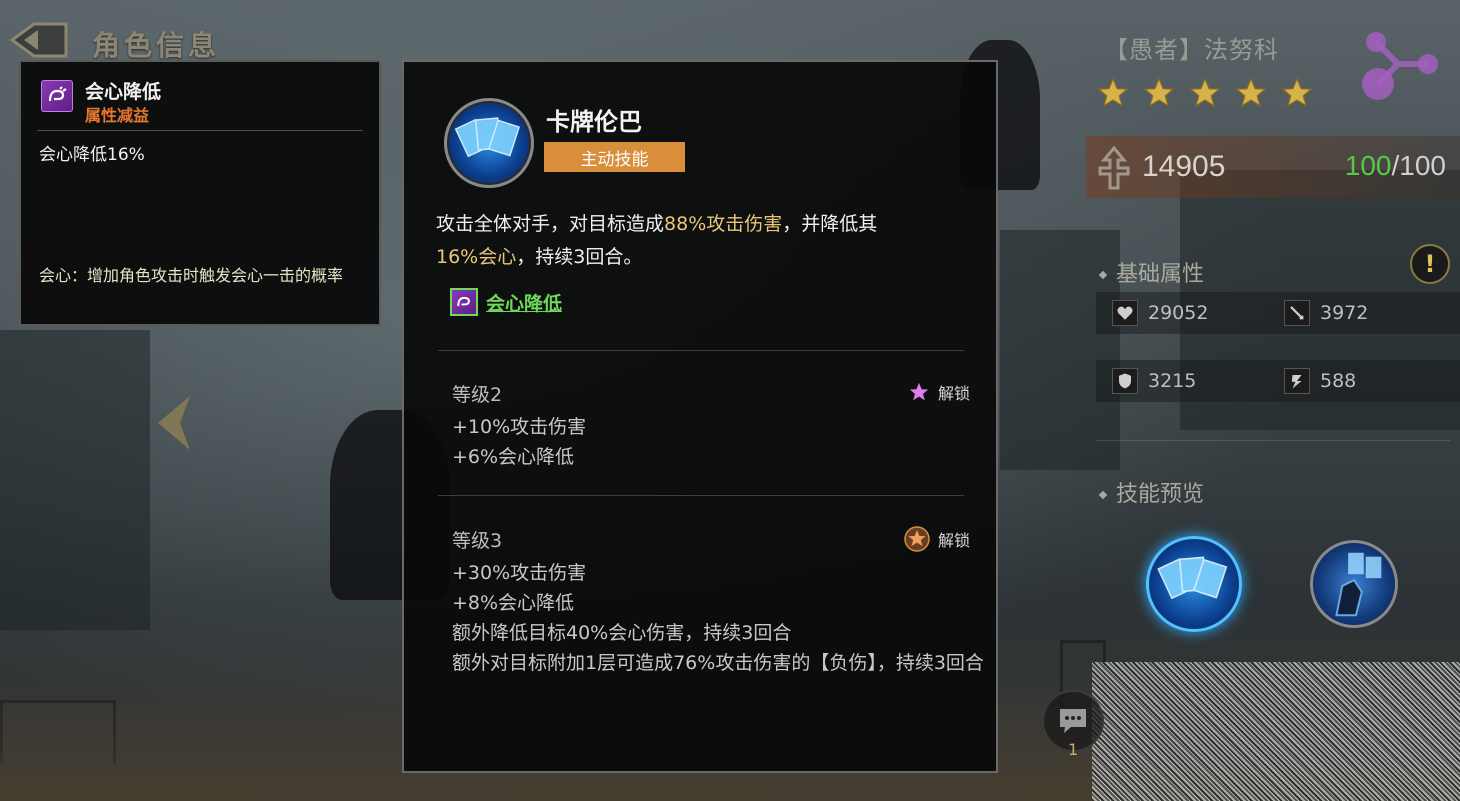  Describe the element at coordinates (92, 155) in the screenshot. I see `tooltip-effect: 会心降低16%` at that location.